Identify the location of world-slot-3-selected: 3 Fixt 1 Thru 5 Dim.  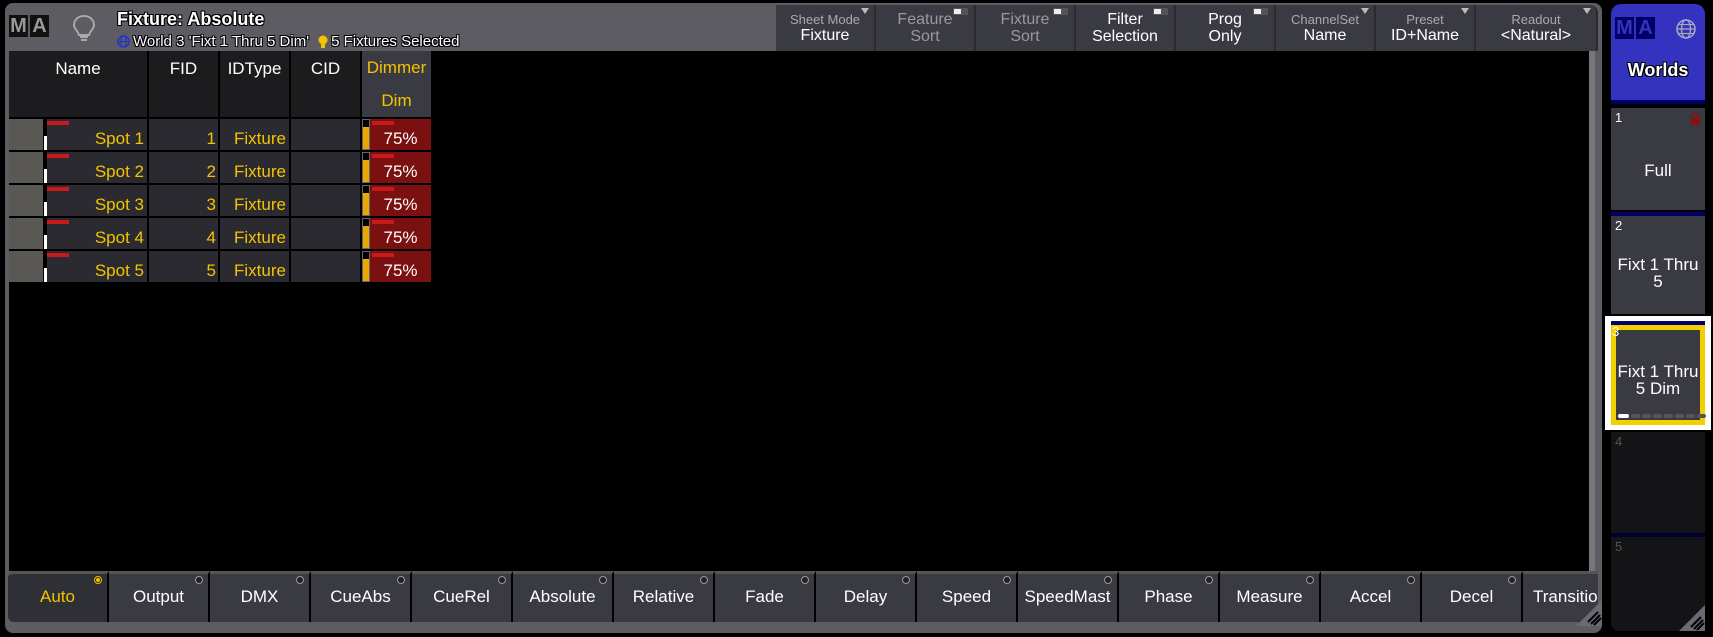
(1658, 373).